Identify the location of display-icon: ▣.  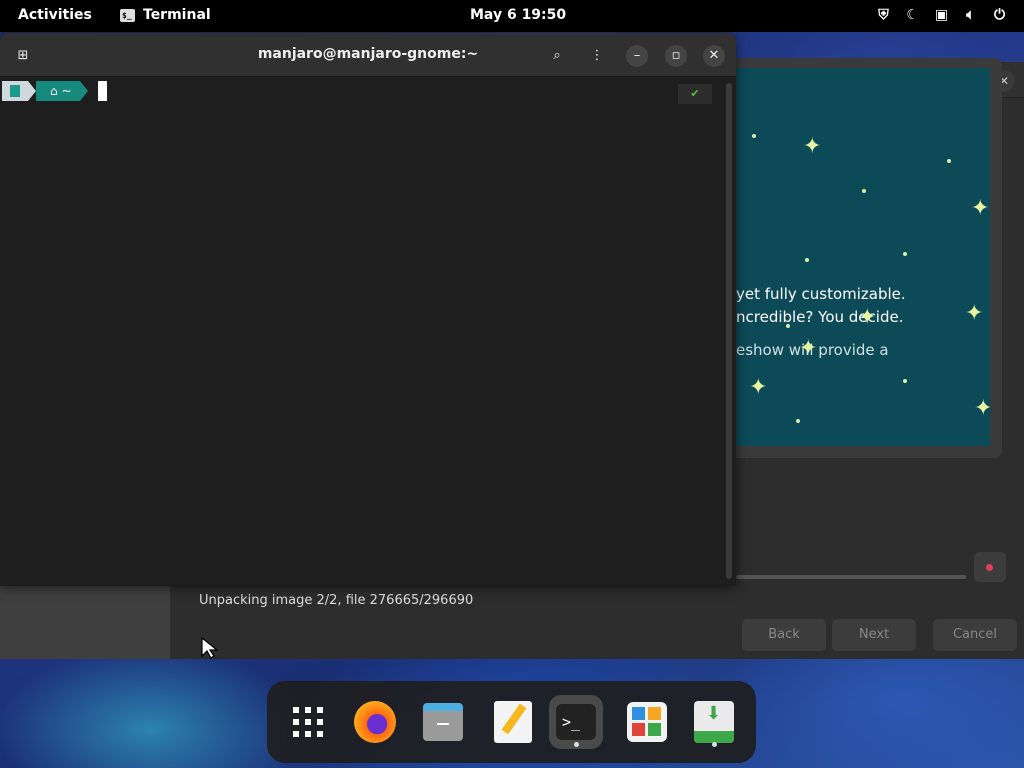
(941, 15).